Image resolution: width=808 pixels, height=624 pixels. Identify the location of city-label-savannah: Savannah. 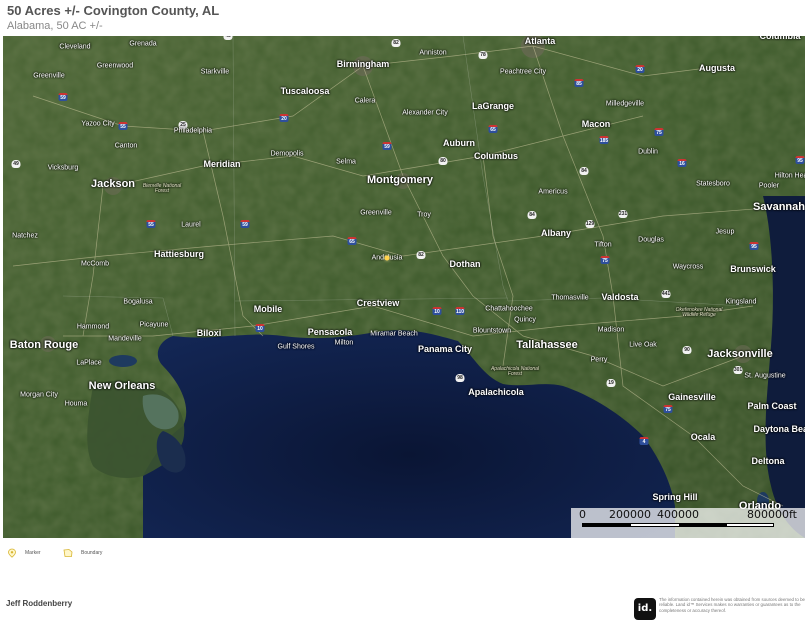
(779, 207).